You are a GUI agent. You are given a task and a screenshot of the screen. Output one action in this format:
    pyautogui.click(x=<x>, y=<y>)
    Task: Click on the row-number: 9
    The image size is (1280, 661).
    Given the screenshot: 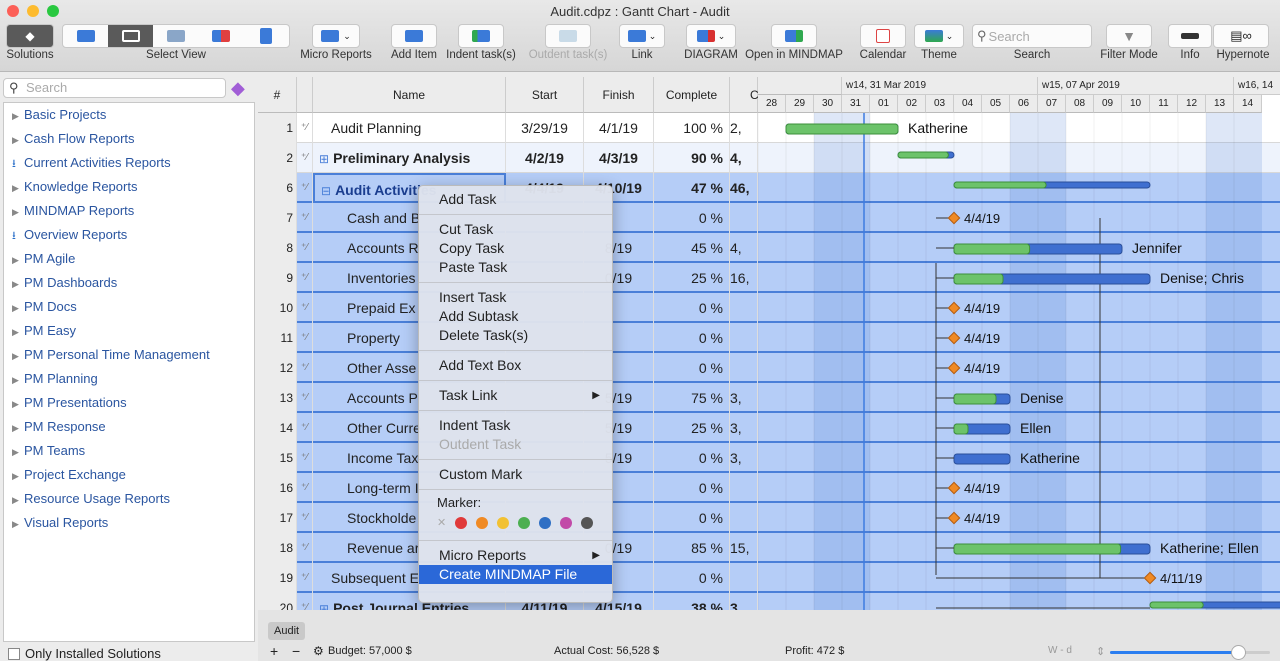 What is the action you would take?
    pyautogui.click(x=277, y=278)
    